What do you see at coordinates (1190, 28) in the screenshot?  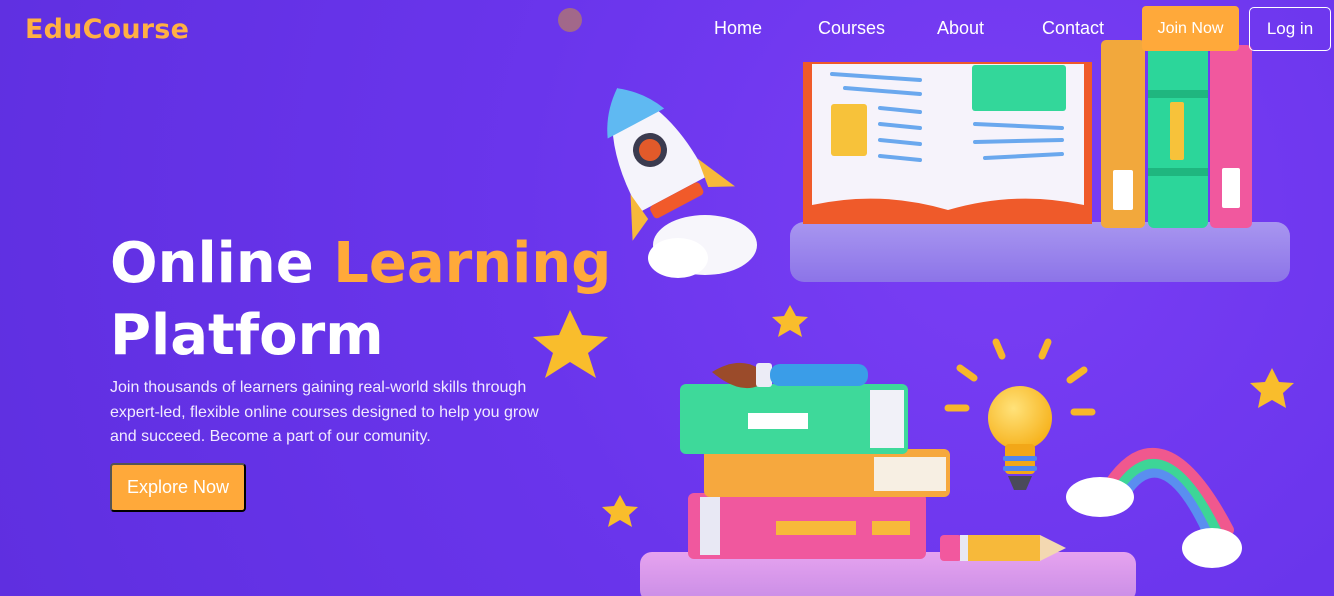 I see `join-now-button: Join Now` at bounding box center [1190, 28].